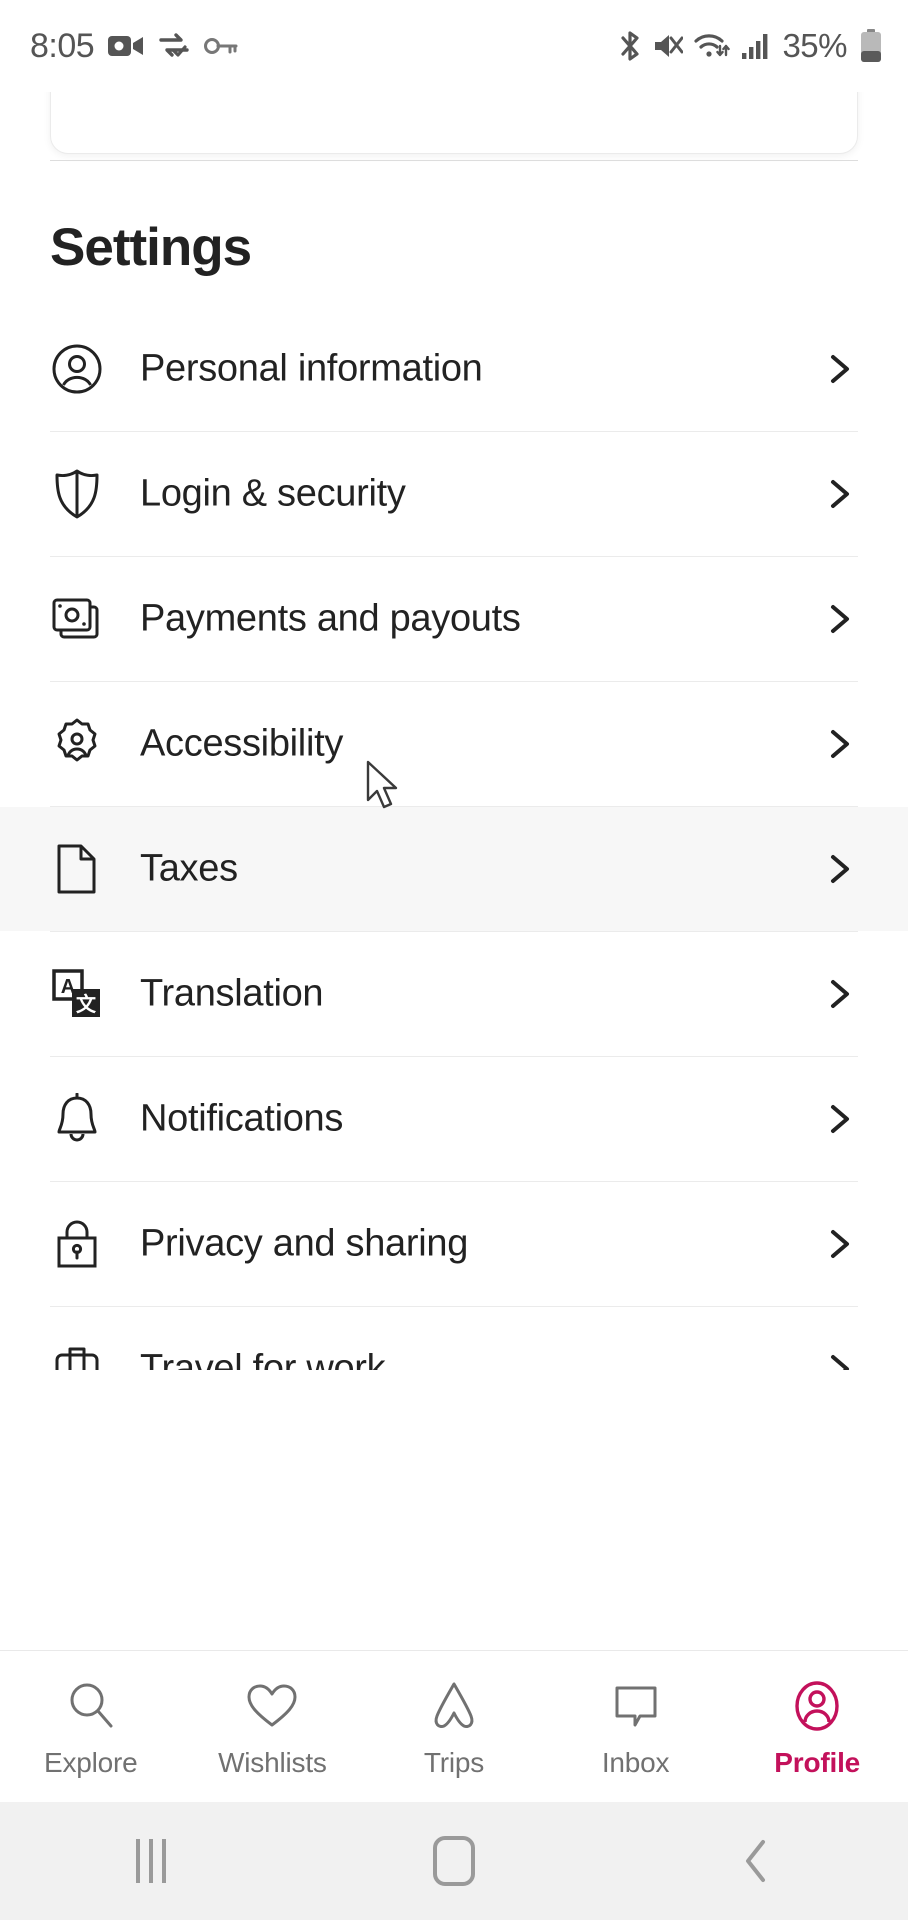  Describe the element at coordinates (304, 1243) in the screenshot. I see `settings-row-label: Privacy and sharing` at that location.